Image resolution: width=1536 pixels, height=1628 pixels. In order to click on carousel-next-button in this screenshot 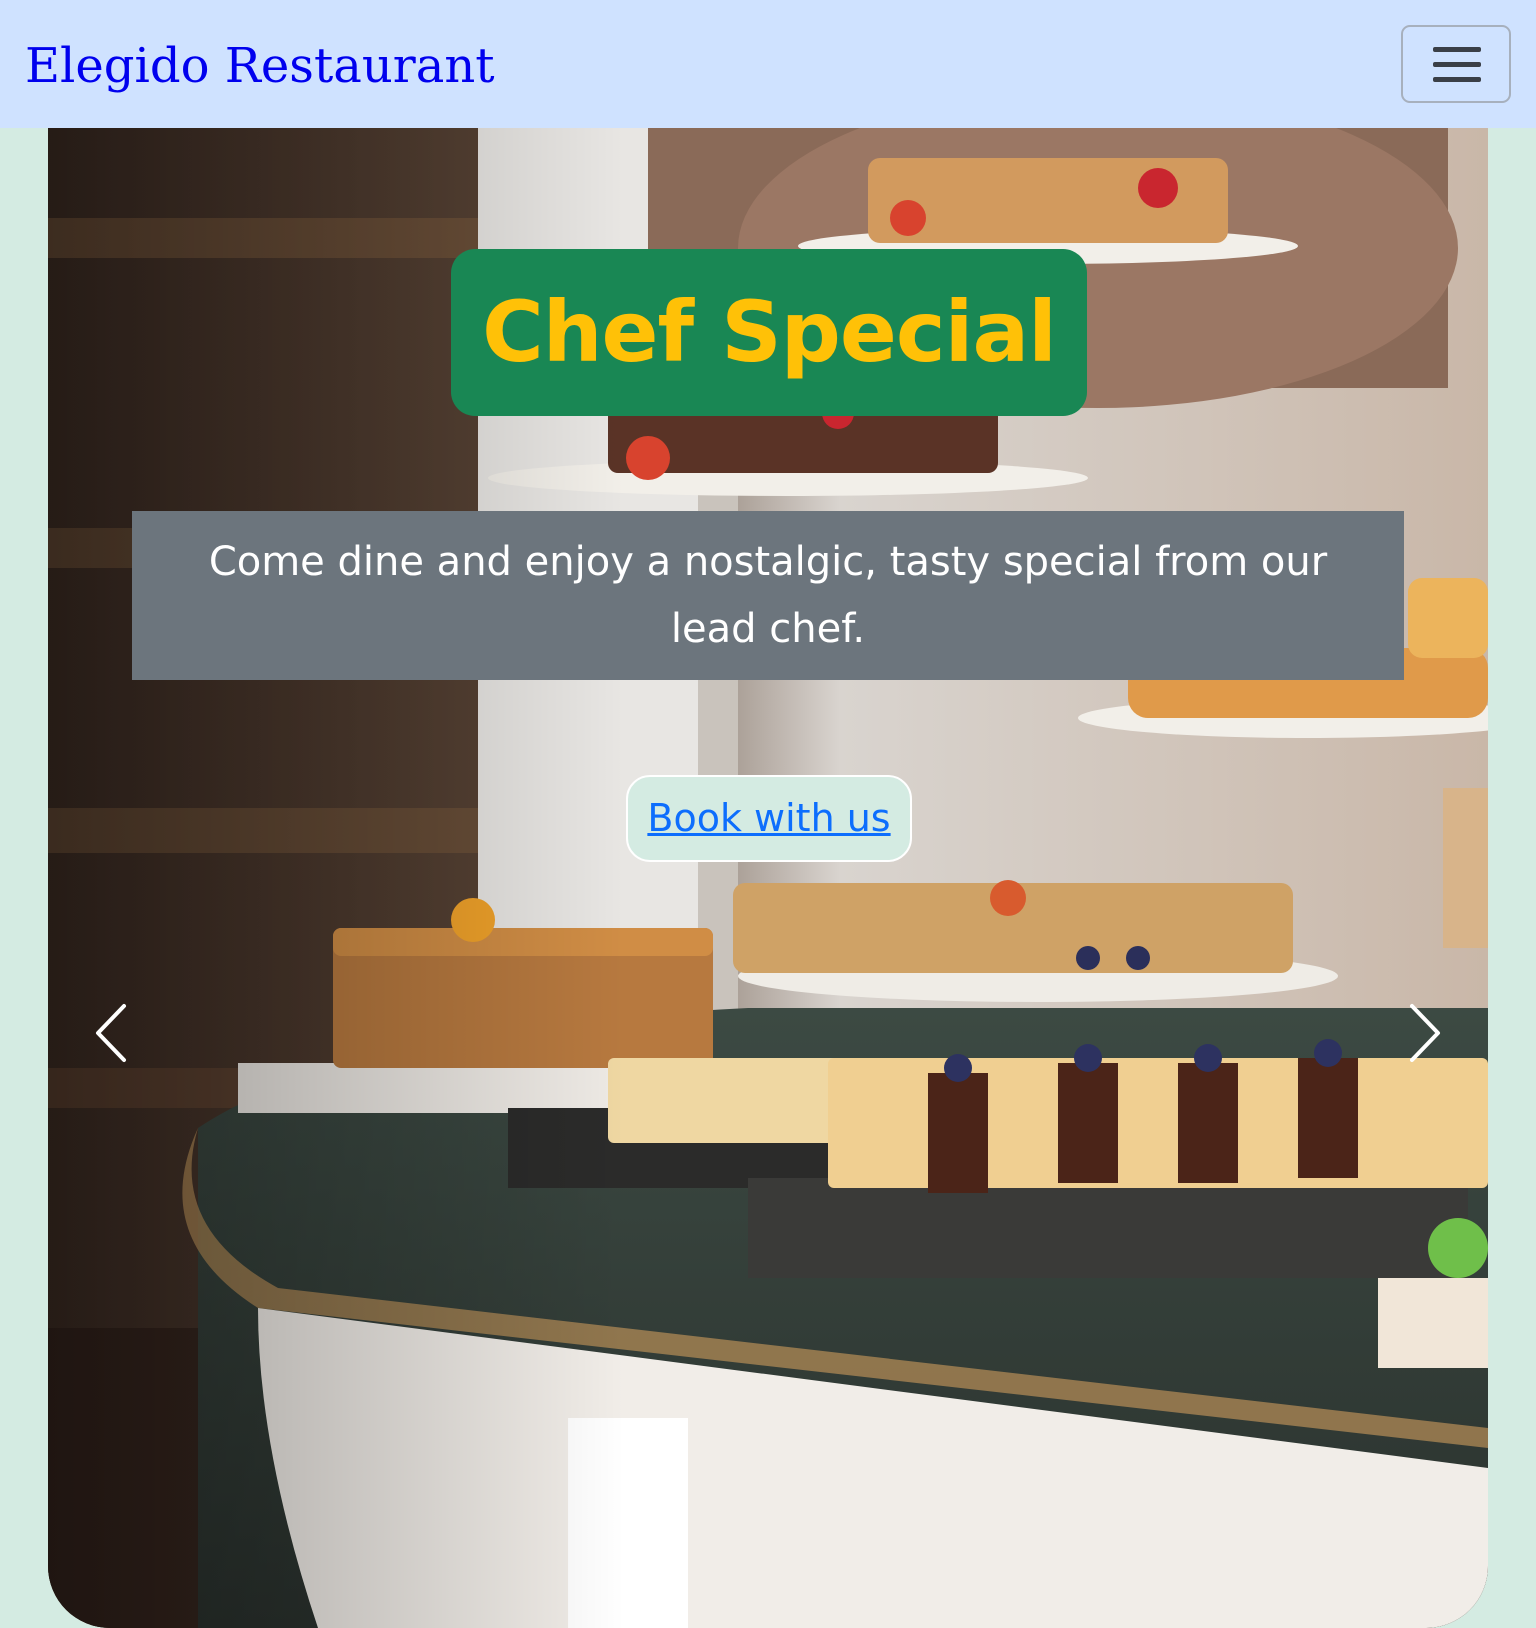, I will do `click(1423, 1033)`.